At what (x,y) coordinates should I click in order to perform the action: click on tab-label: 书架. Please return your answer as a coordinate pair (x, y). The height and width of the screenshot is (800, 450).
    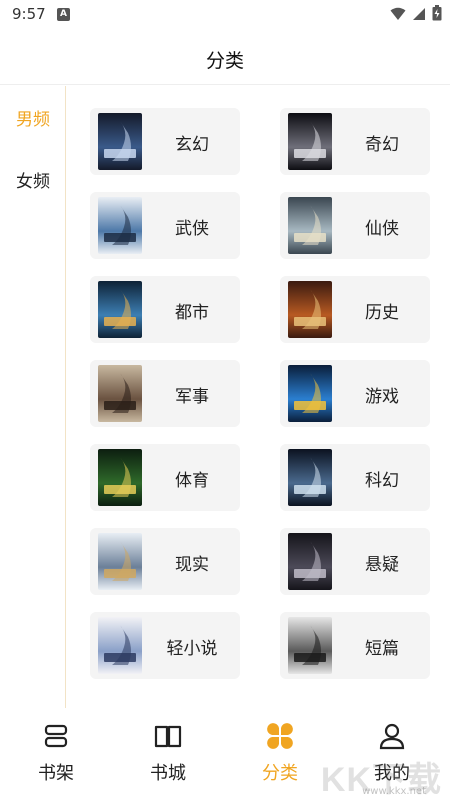
    Looking at the image, I should click on (56, 773).